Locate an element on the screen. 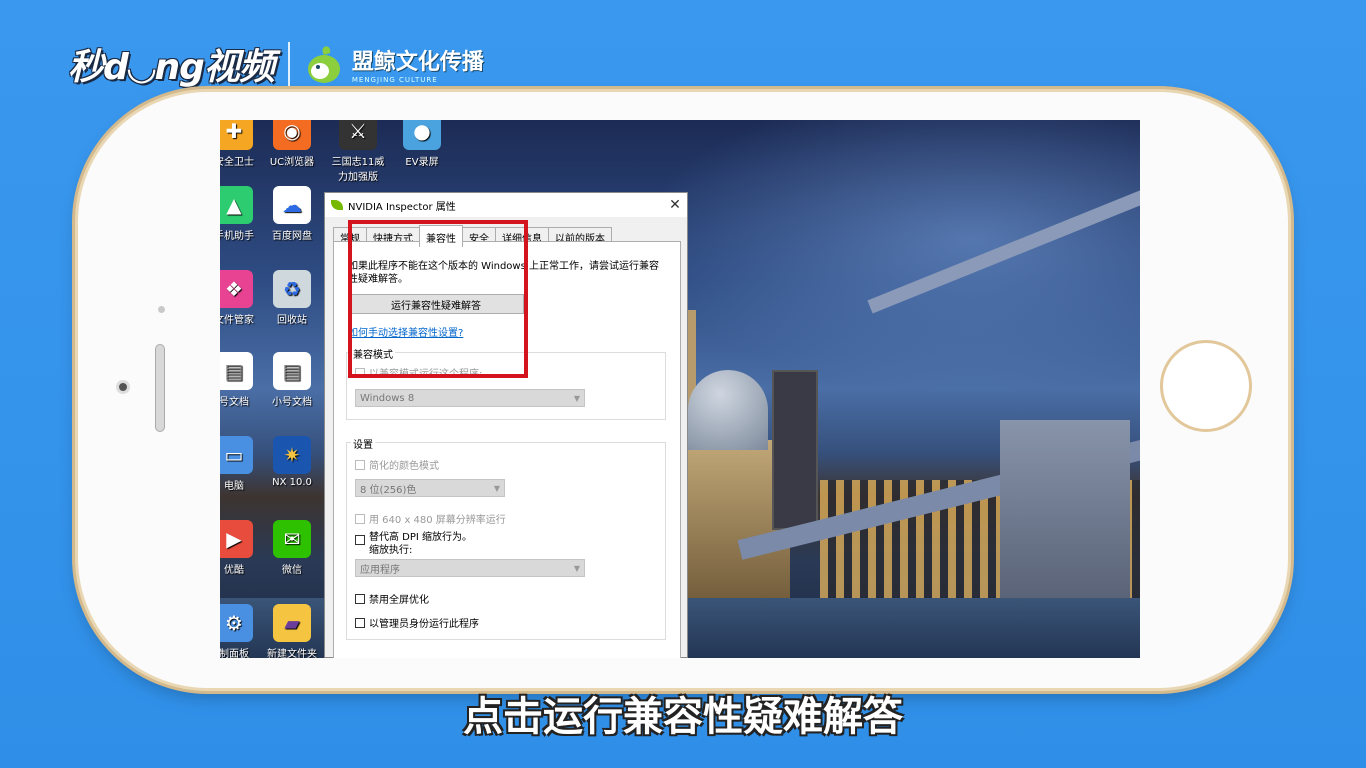 This screenshot has width=1366, height=768. desktop-icon-label: 安全卫士 is located at coordinates (237, 162).